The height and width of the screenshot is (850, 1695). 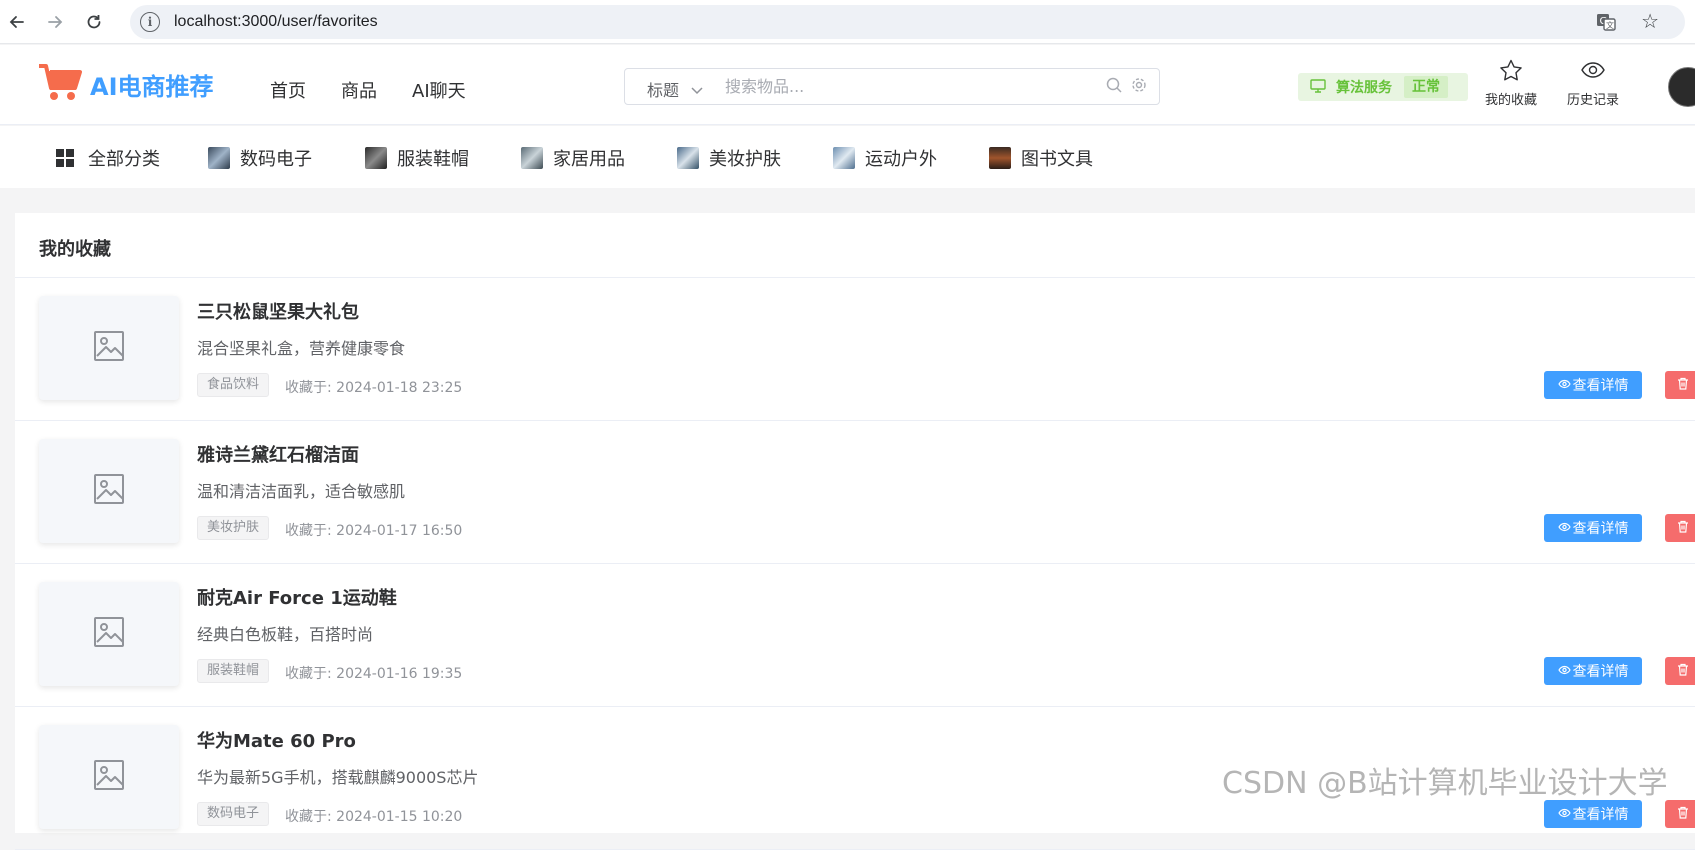 I want to click on category-tag: 食品饮料, so click(x=233, y=385).